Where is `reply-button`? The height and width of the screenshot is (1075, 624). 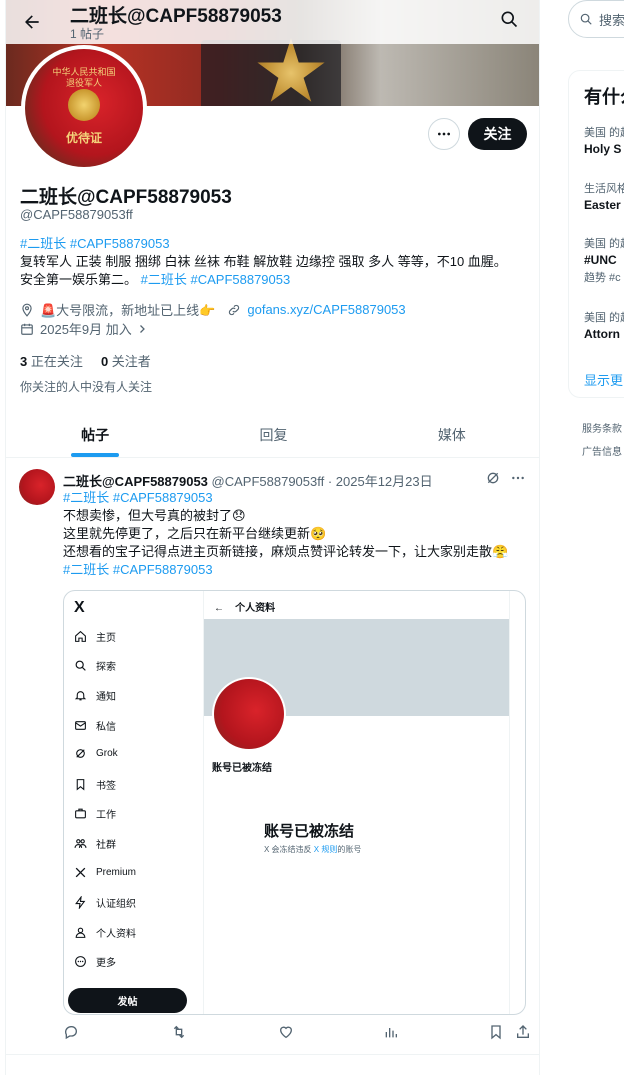 reply-button is located at coordinates (71, 1034).